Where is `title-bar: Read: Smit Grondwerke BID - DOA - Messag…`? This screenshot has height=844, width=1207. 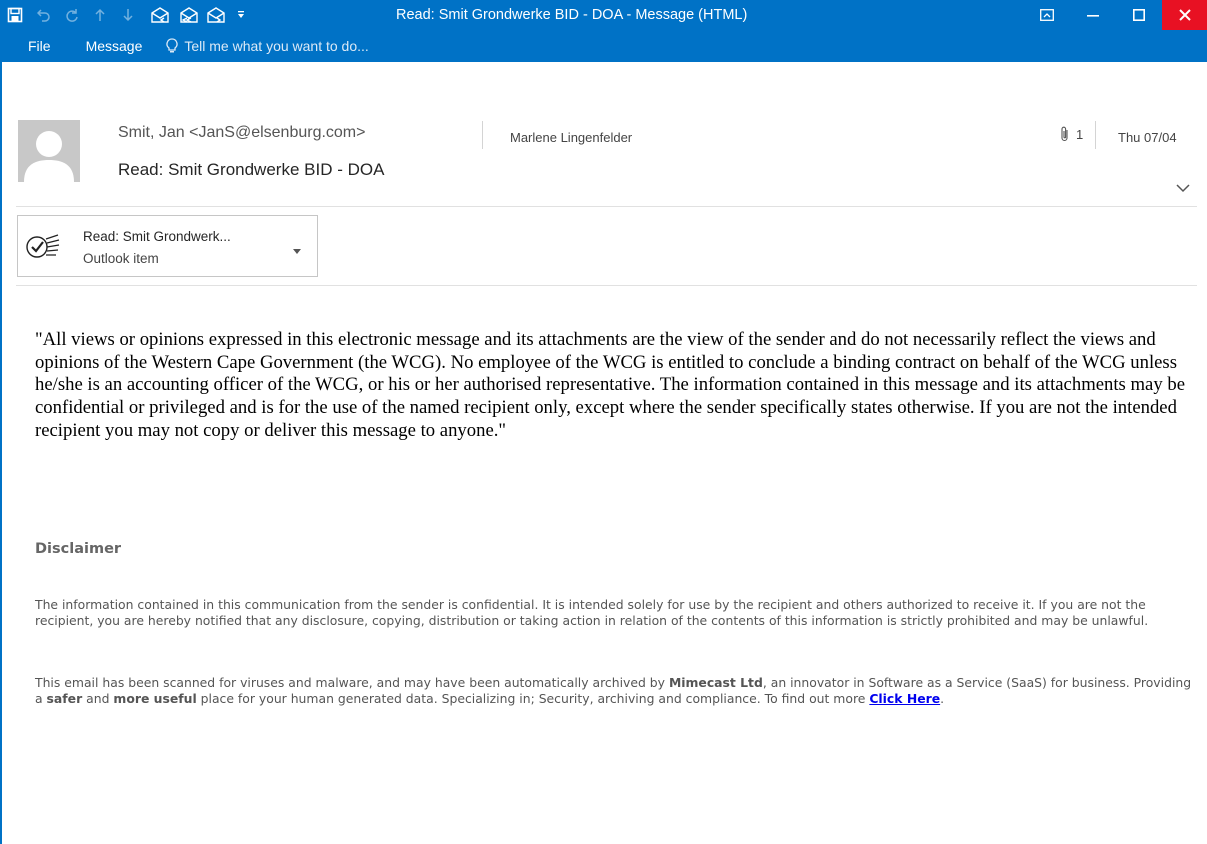
title-bar: Read: Smit Grondwerke BID - DOA - Messag… is located at coordinates (603, 31).